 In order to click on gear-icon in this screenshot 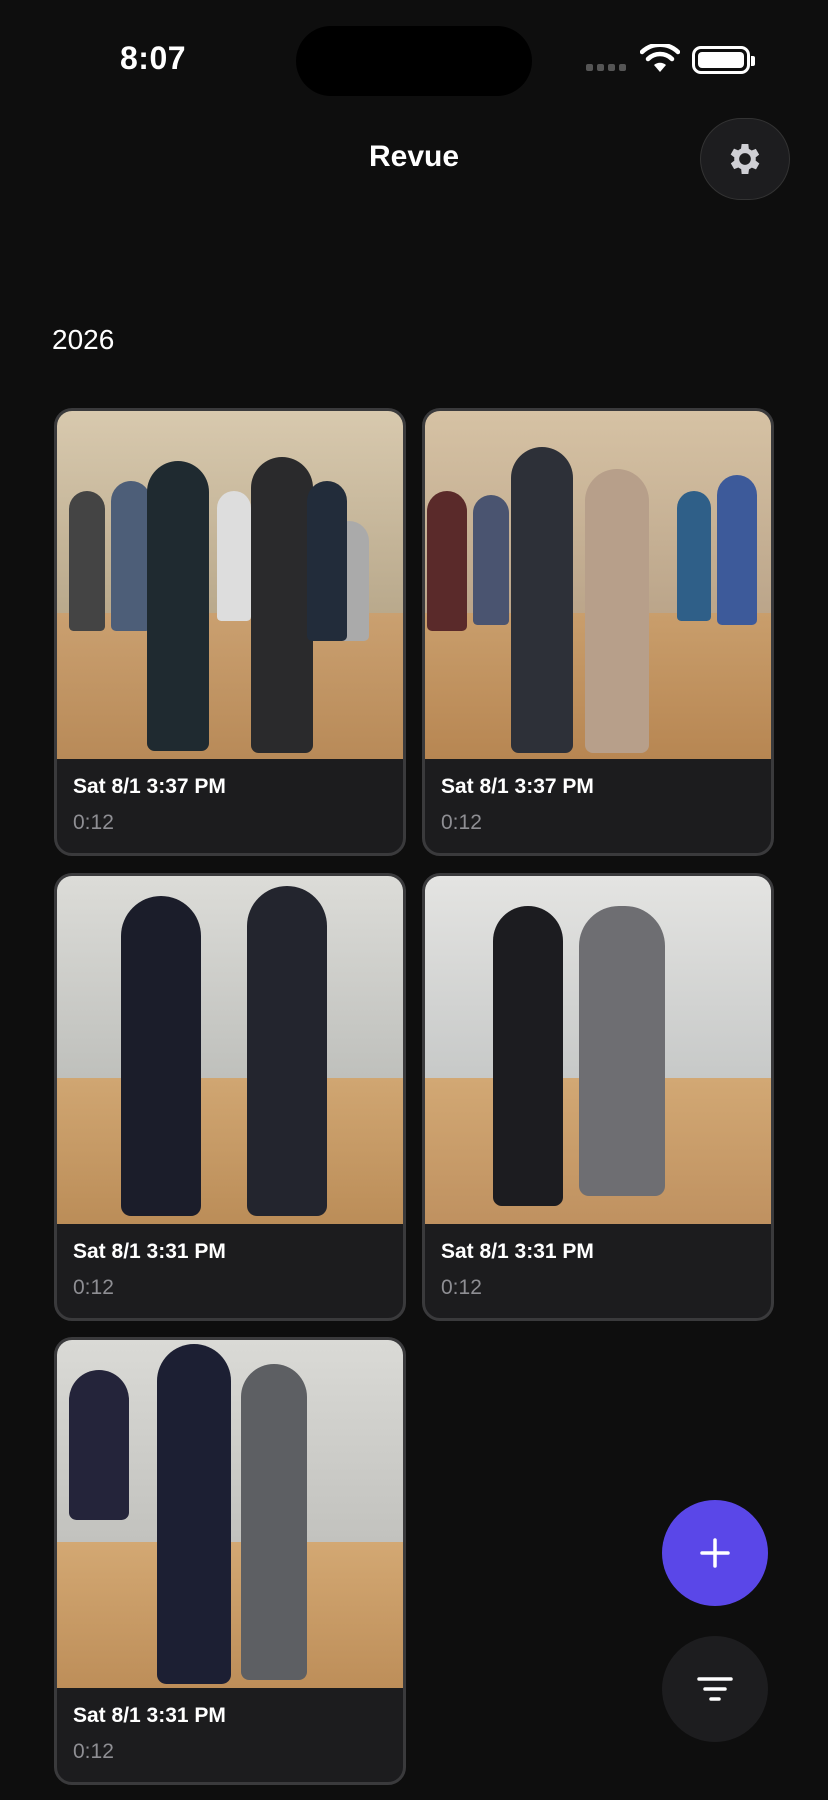, I will do `click(745, 159)`.